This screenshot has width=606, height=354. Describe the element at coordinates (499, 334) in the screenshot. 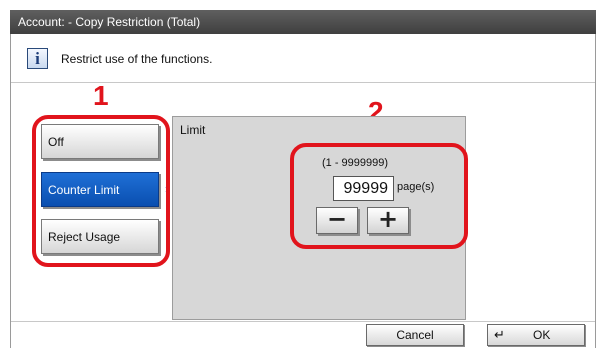

I see `enter-icon: ↵` at that location.